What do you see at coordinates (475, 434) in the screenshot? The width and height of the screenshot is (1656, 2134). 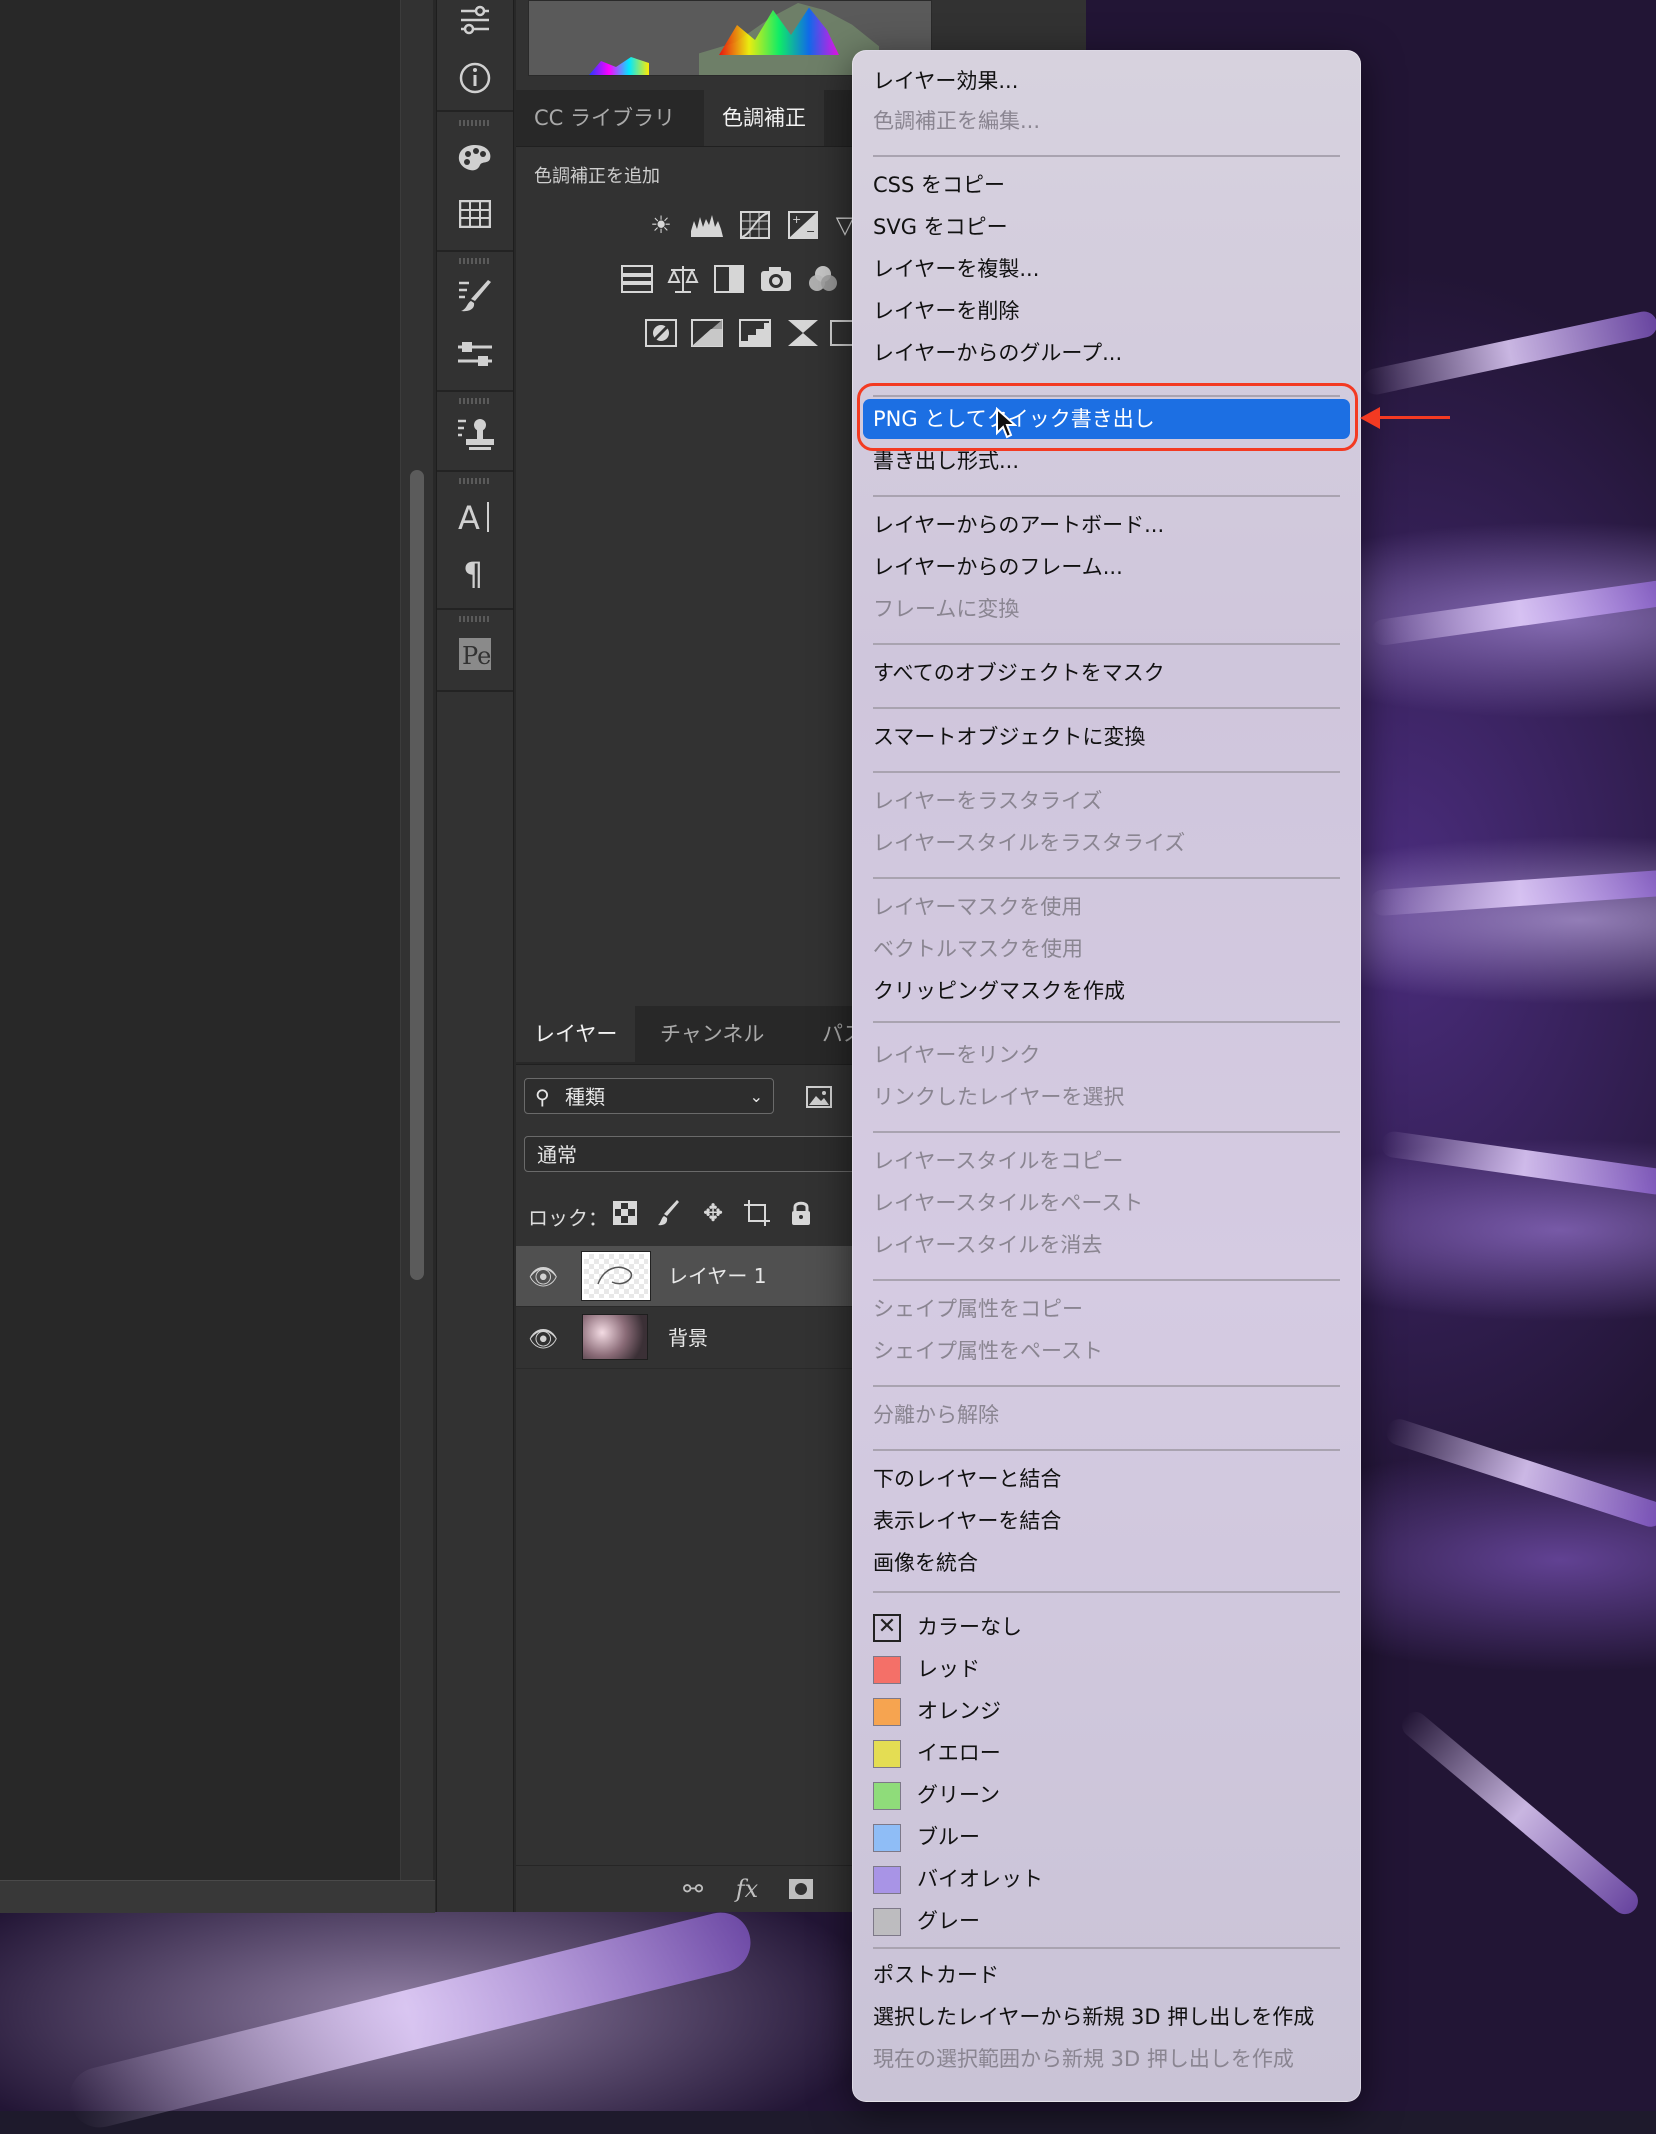 I see `clone-source-icon` at bounding box center [475, 434].